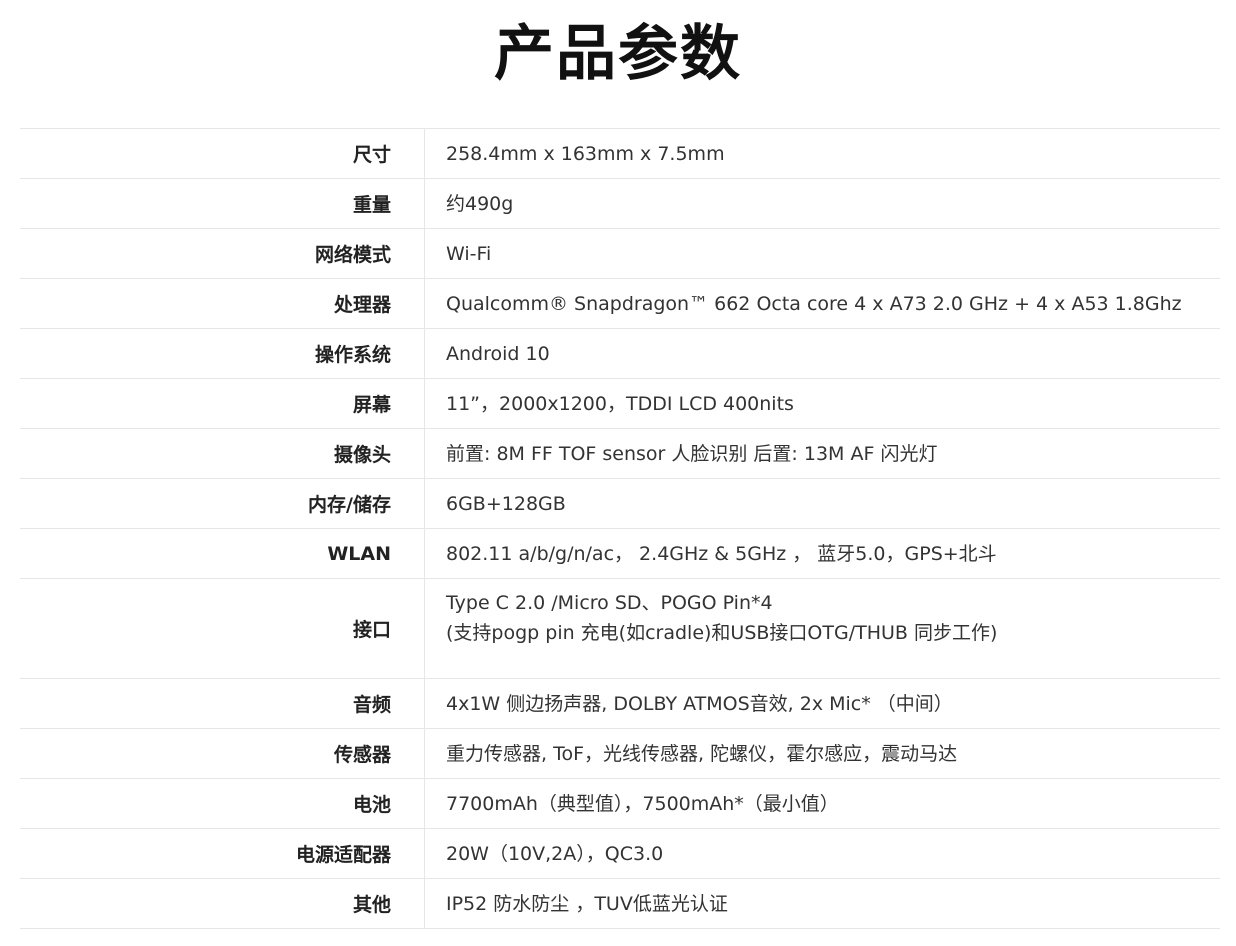 This screenshot has height=946, width=1236. Describe the element at coordinates (222, 253) in the screenshot. I see `spec-label: 网络模式` at that location.